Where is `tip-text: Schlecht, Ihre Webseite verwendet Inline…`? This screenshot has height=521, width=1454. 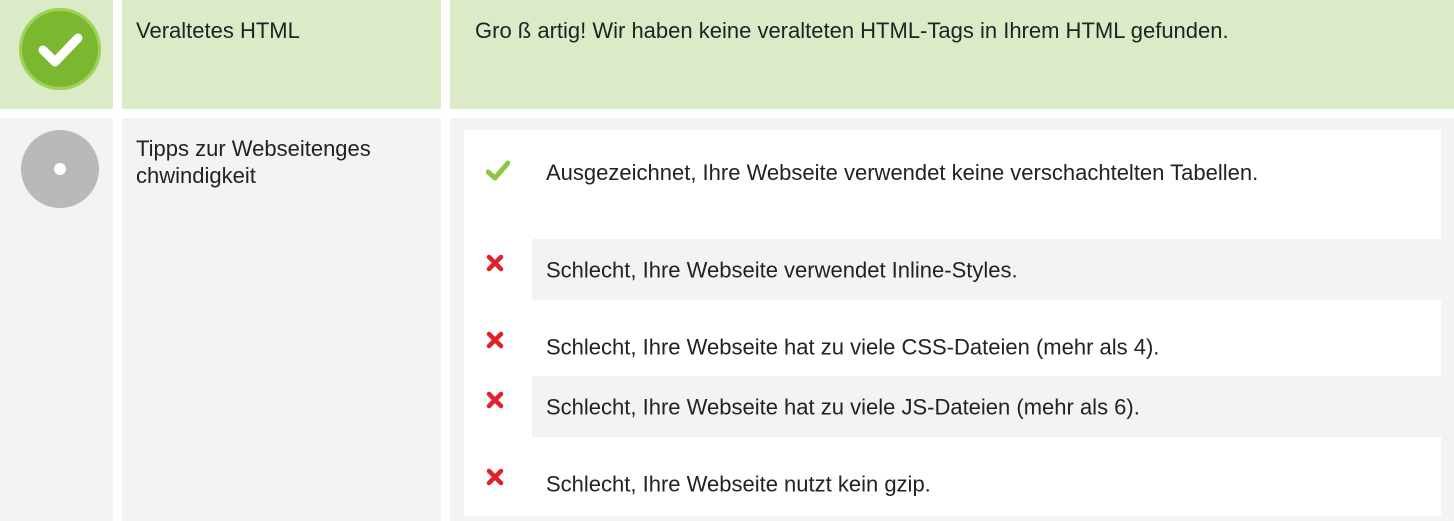
tip-text: Schlecht, Ihre Webseite verwendet Inline… is located at coordinates (782, 269).